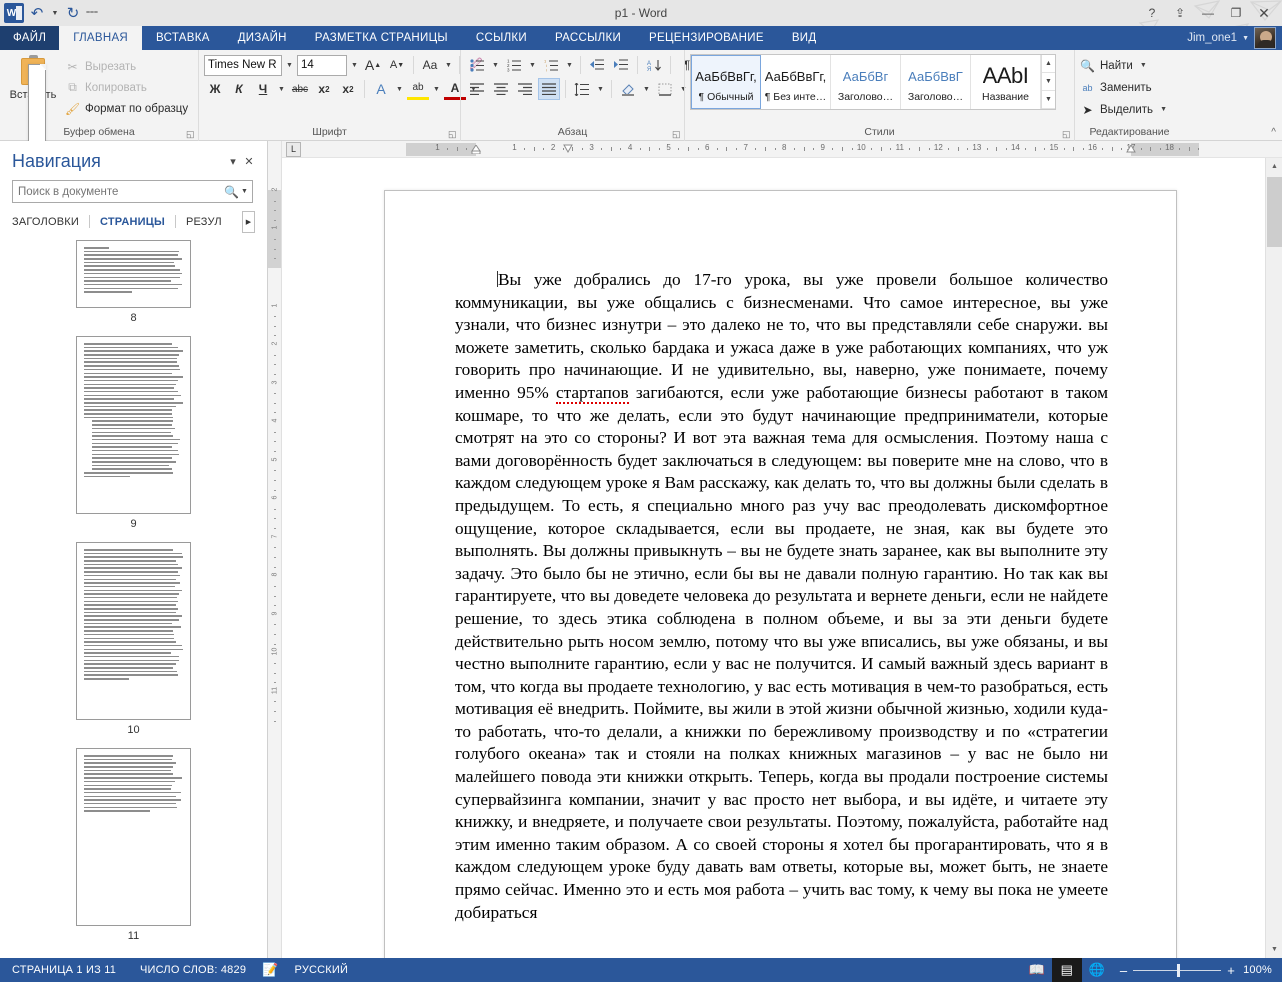 The height and width of the screenshot is (982, 1282). What do you see at coordinates (381, 38) in the screenshot?
I see `tab-page-layout: РАЗМЕТКА СТРАНИЦЫ` at bounding box center [381, 38].